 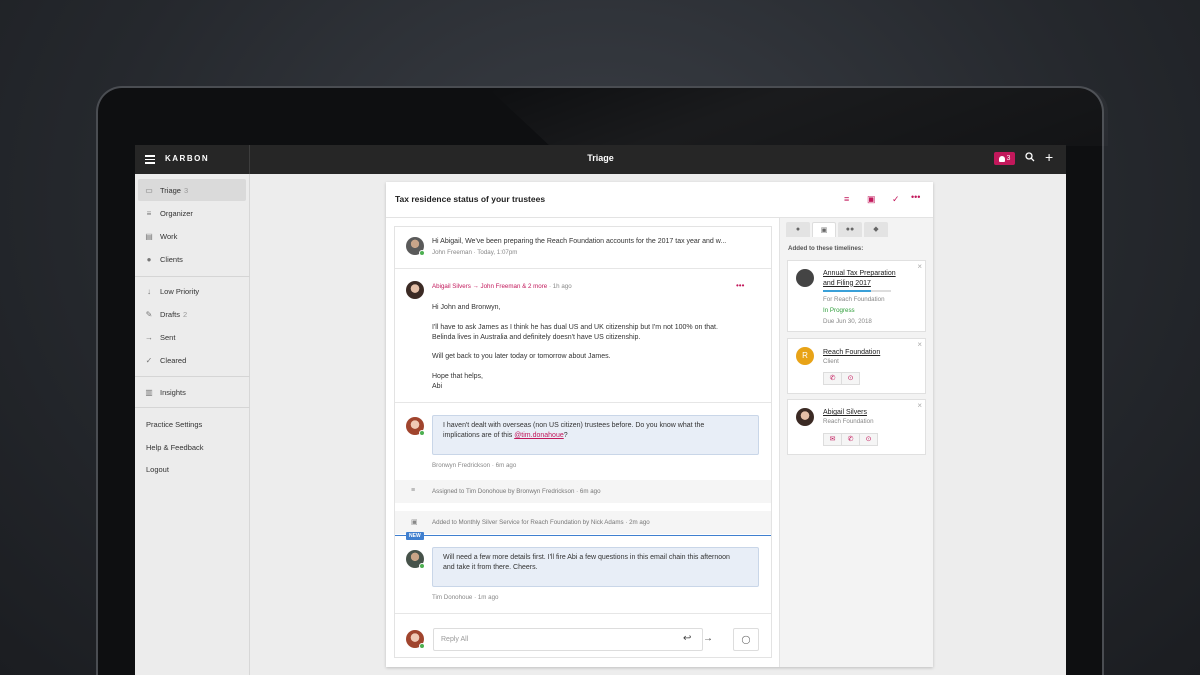 I want to click on forward-icon: →, so click(x=708, y=638).